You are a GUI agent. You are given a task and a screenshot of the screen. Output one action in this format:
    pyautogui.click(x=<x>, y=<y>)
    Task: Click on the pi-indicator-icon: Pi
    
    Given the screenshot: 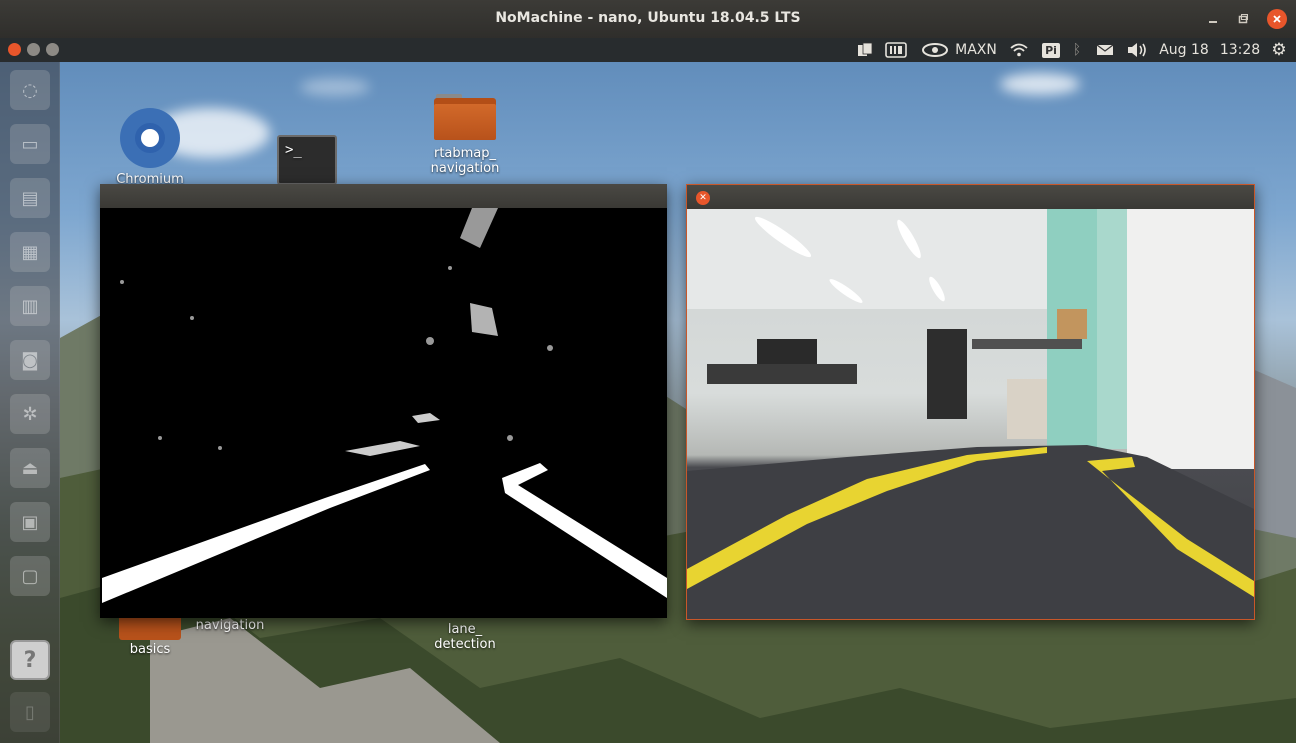 What is the action you would take?
    pyautogui.click(x=1051, y=50)
    